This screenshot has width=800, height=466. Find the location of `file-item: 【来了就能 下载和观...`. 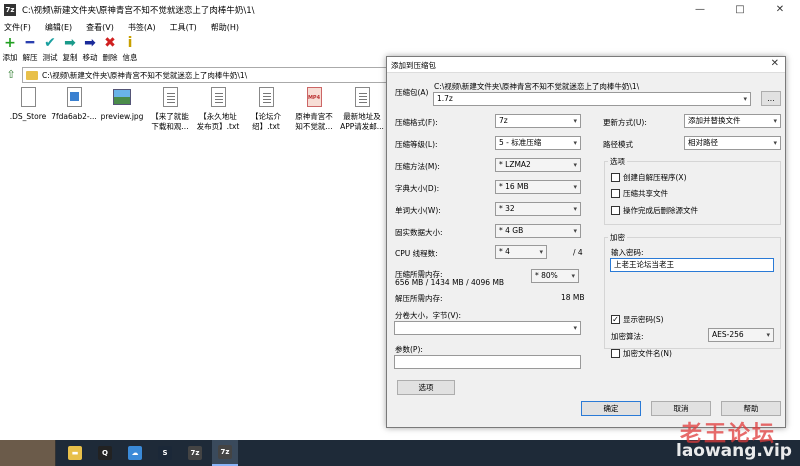

file-item: 【来了就能 下载和观... is located at coordinates (170, 109).